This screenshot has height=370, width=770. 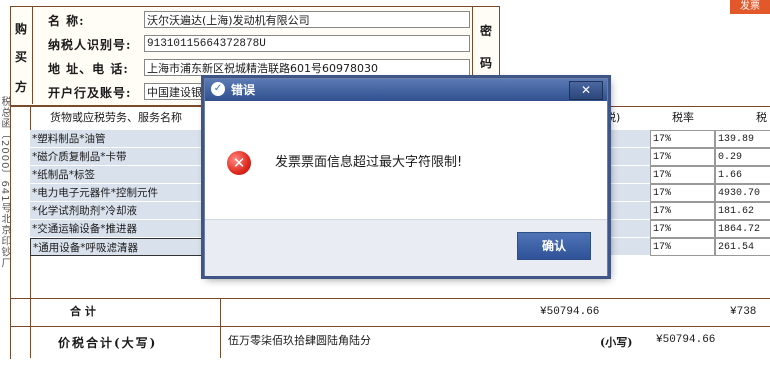 I want to click on grand-total-label: 价税合计(大写), so click(x=108, y=343).